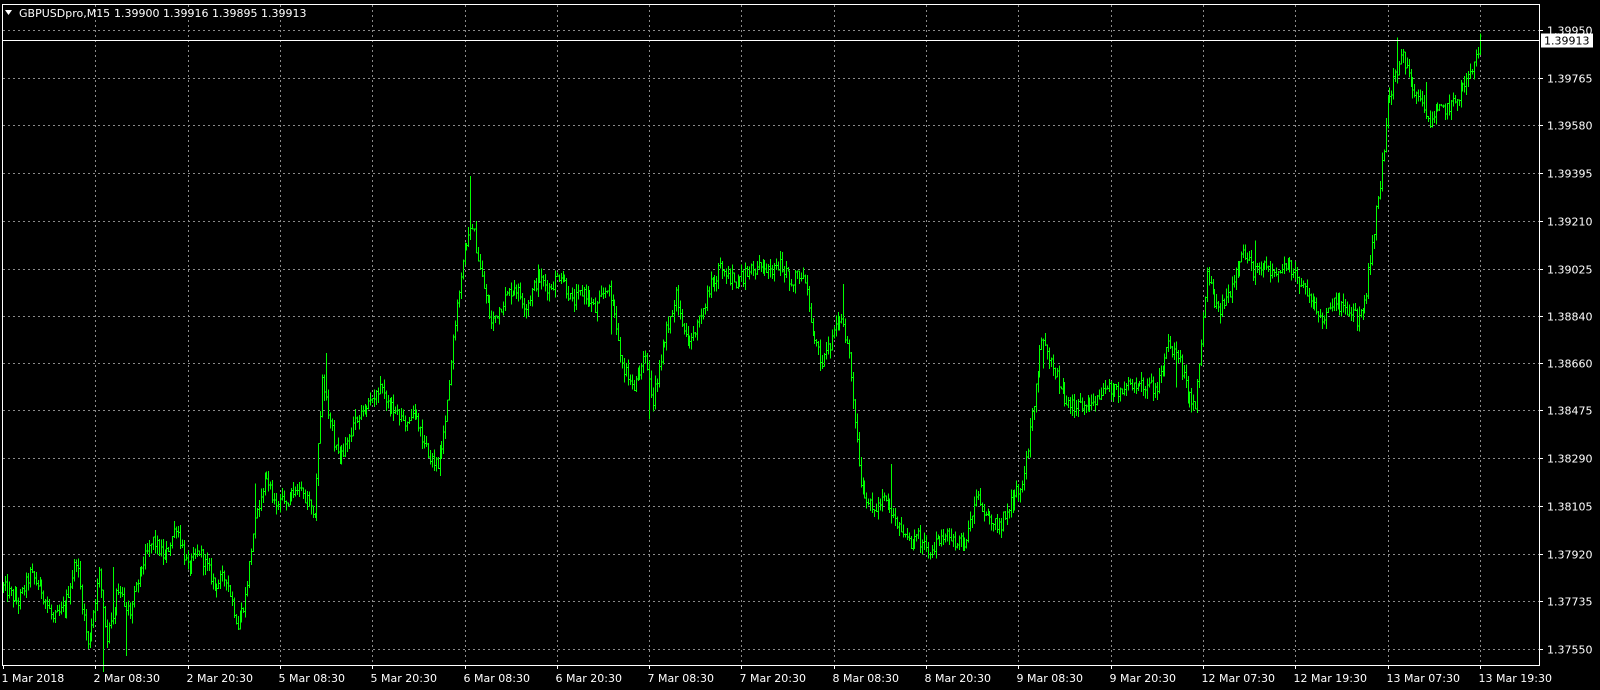 The width and height of the screenshot is (1600, 690). Describe the element at coordinates (1570, 602) in the screenshot. I see `y-tick-label: 1.37735` at that location.